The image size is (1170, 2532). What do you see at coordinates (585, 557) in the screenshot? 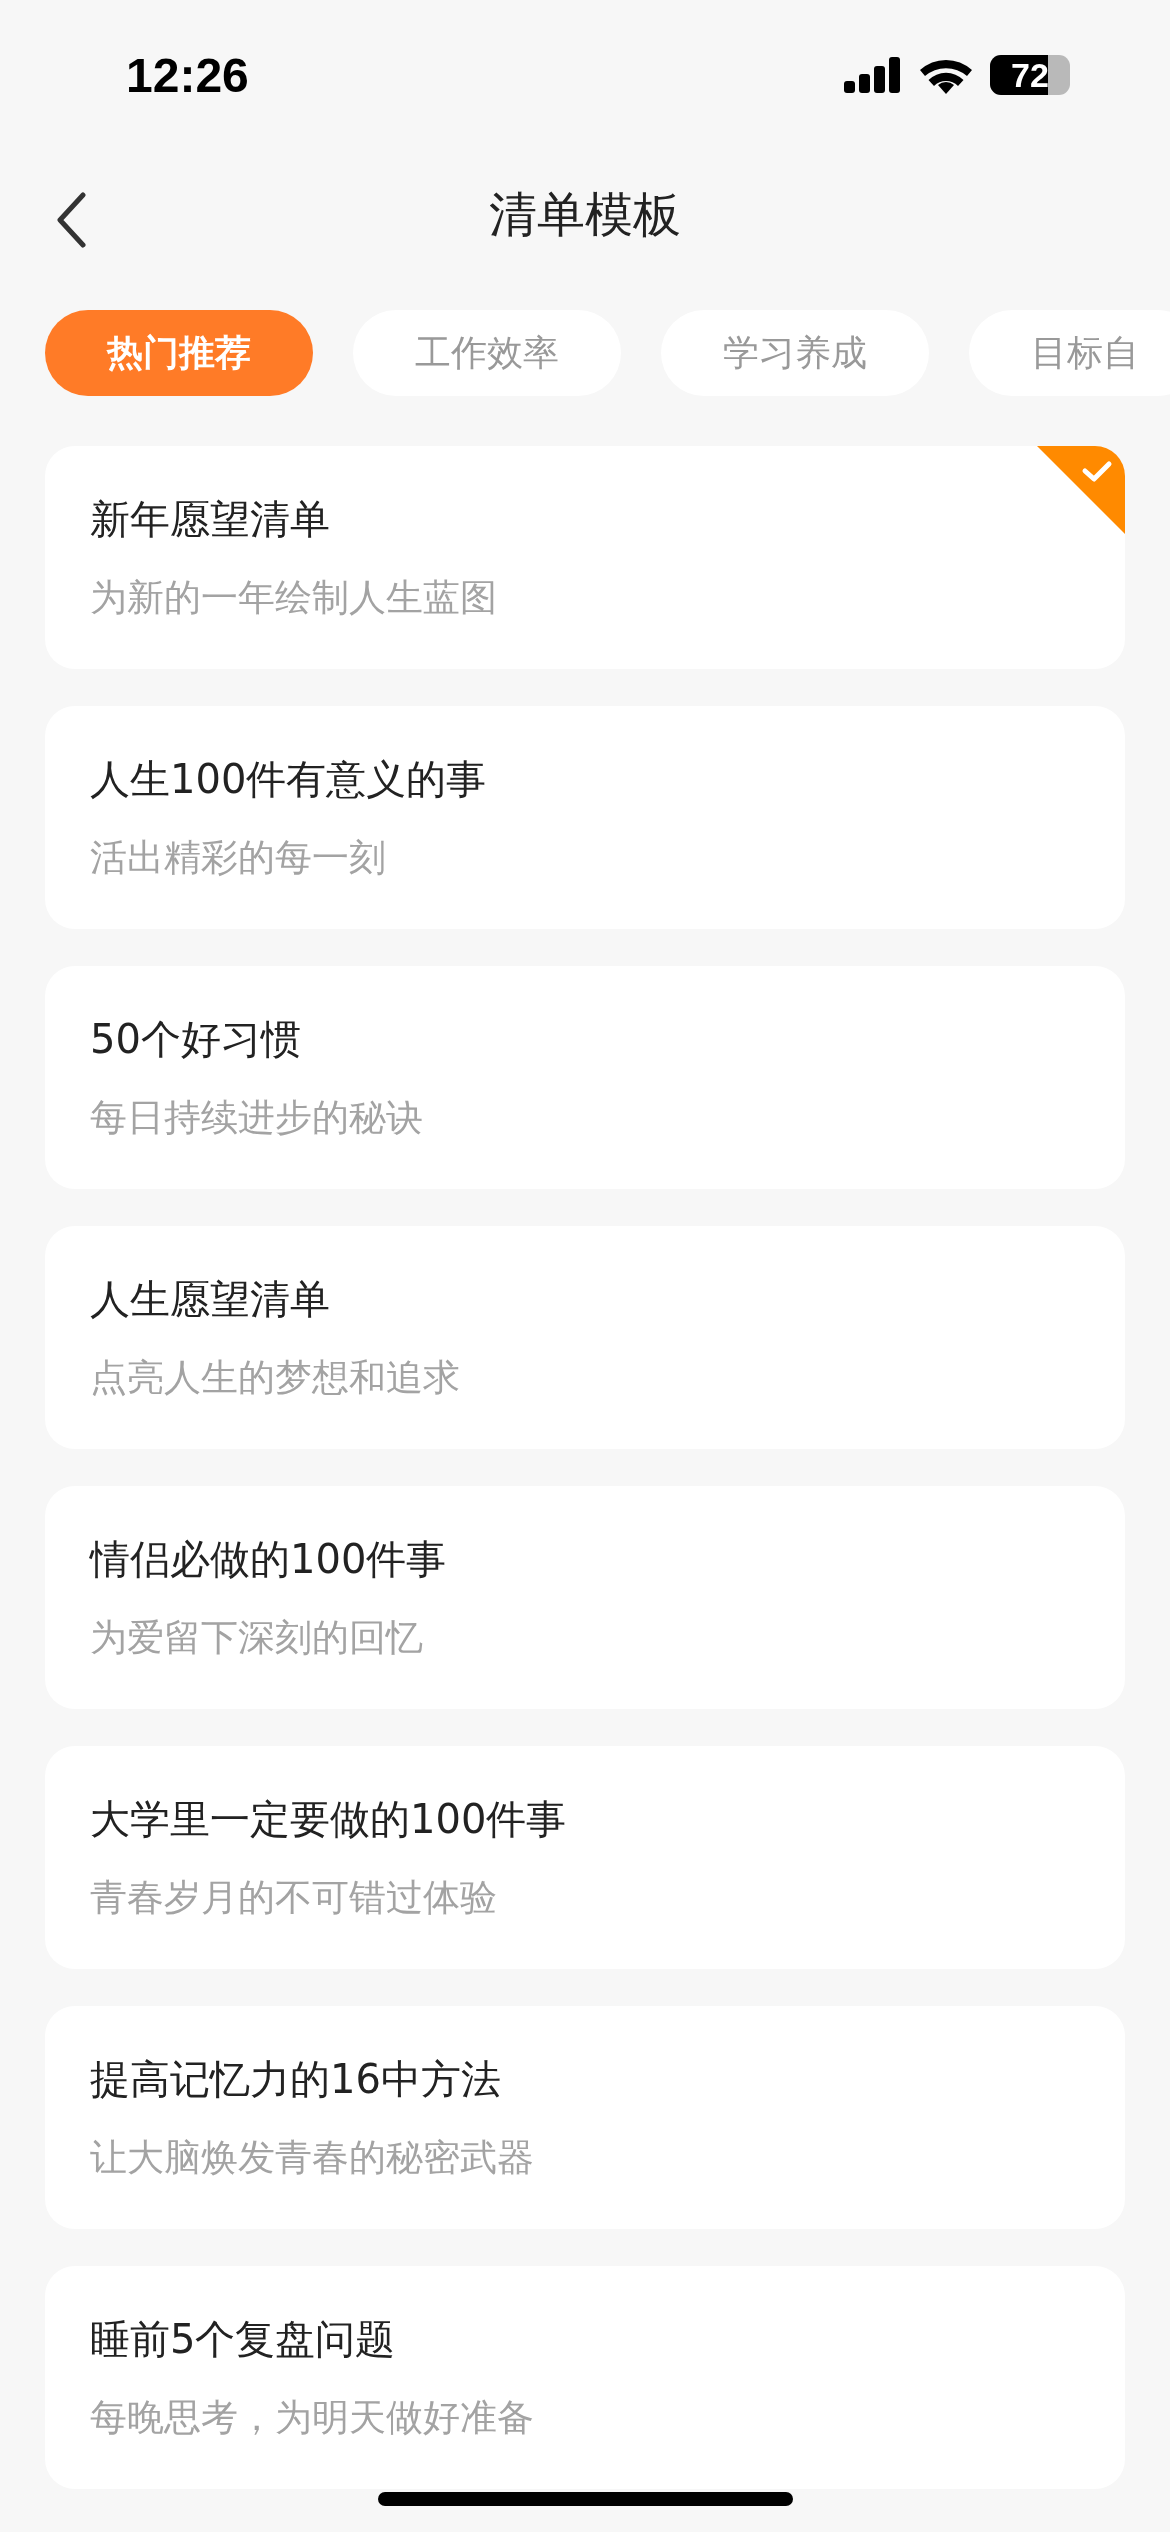
I see `template-card: 新年愿望清单 为新的一年绘制人生蓝图` at bounding box center [585, 557].